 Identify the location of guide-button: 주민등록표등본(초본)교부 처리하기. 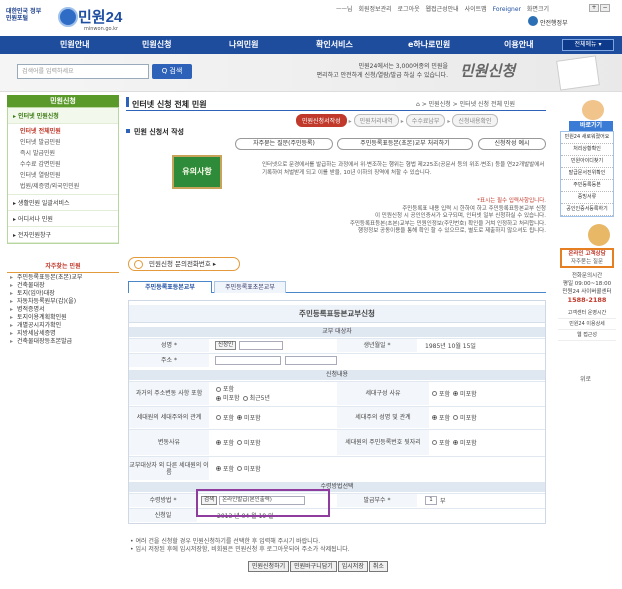
(405, 144).